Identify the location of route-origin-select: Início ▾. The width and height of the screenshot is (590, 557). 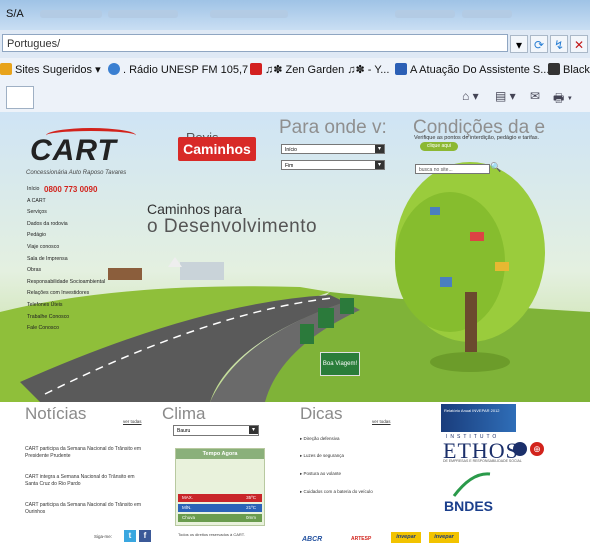
(333, 149).